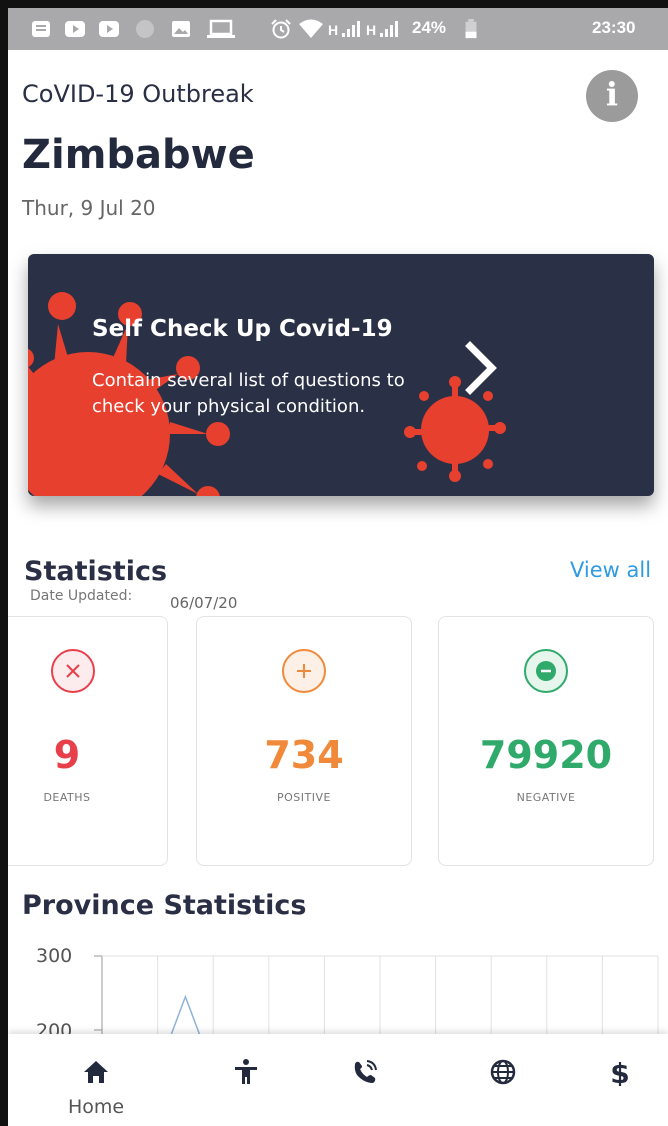  Describe the element at coordinates (41, 29) in the screenshot. I see `notes-icon` at that location.